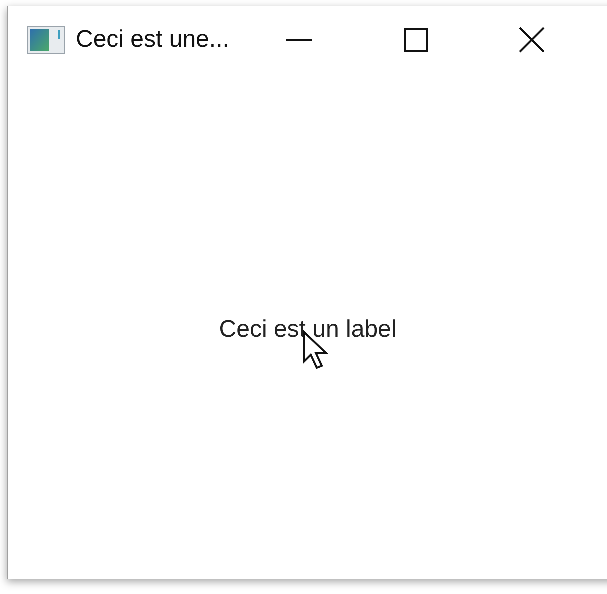 This screenshot has height=594, width=607. I want to click on maximize-icon, so click(416, 40).